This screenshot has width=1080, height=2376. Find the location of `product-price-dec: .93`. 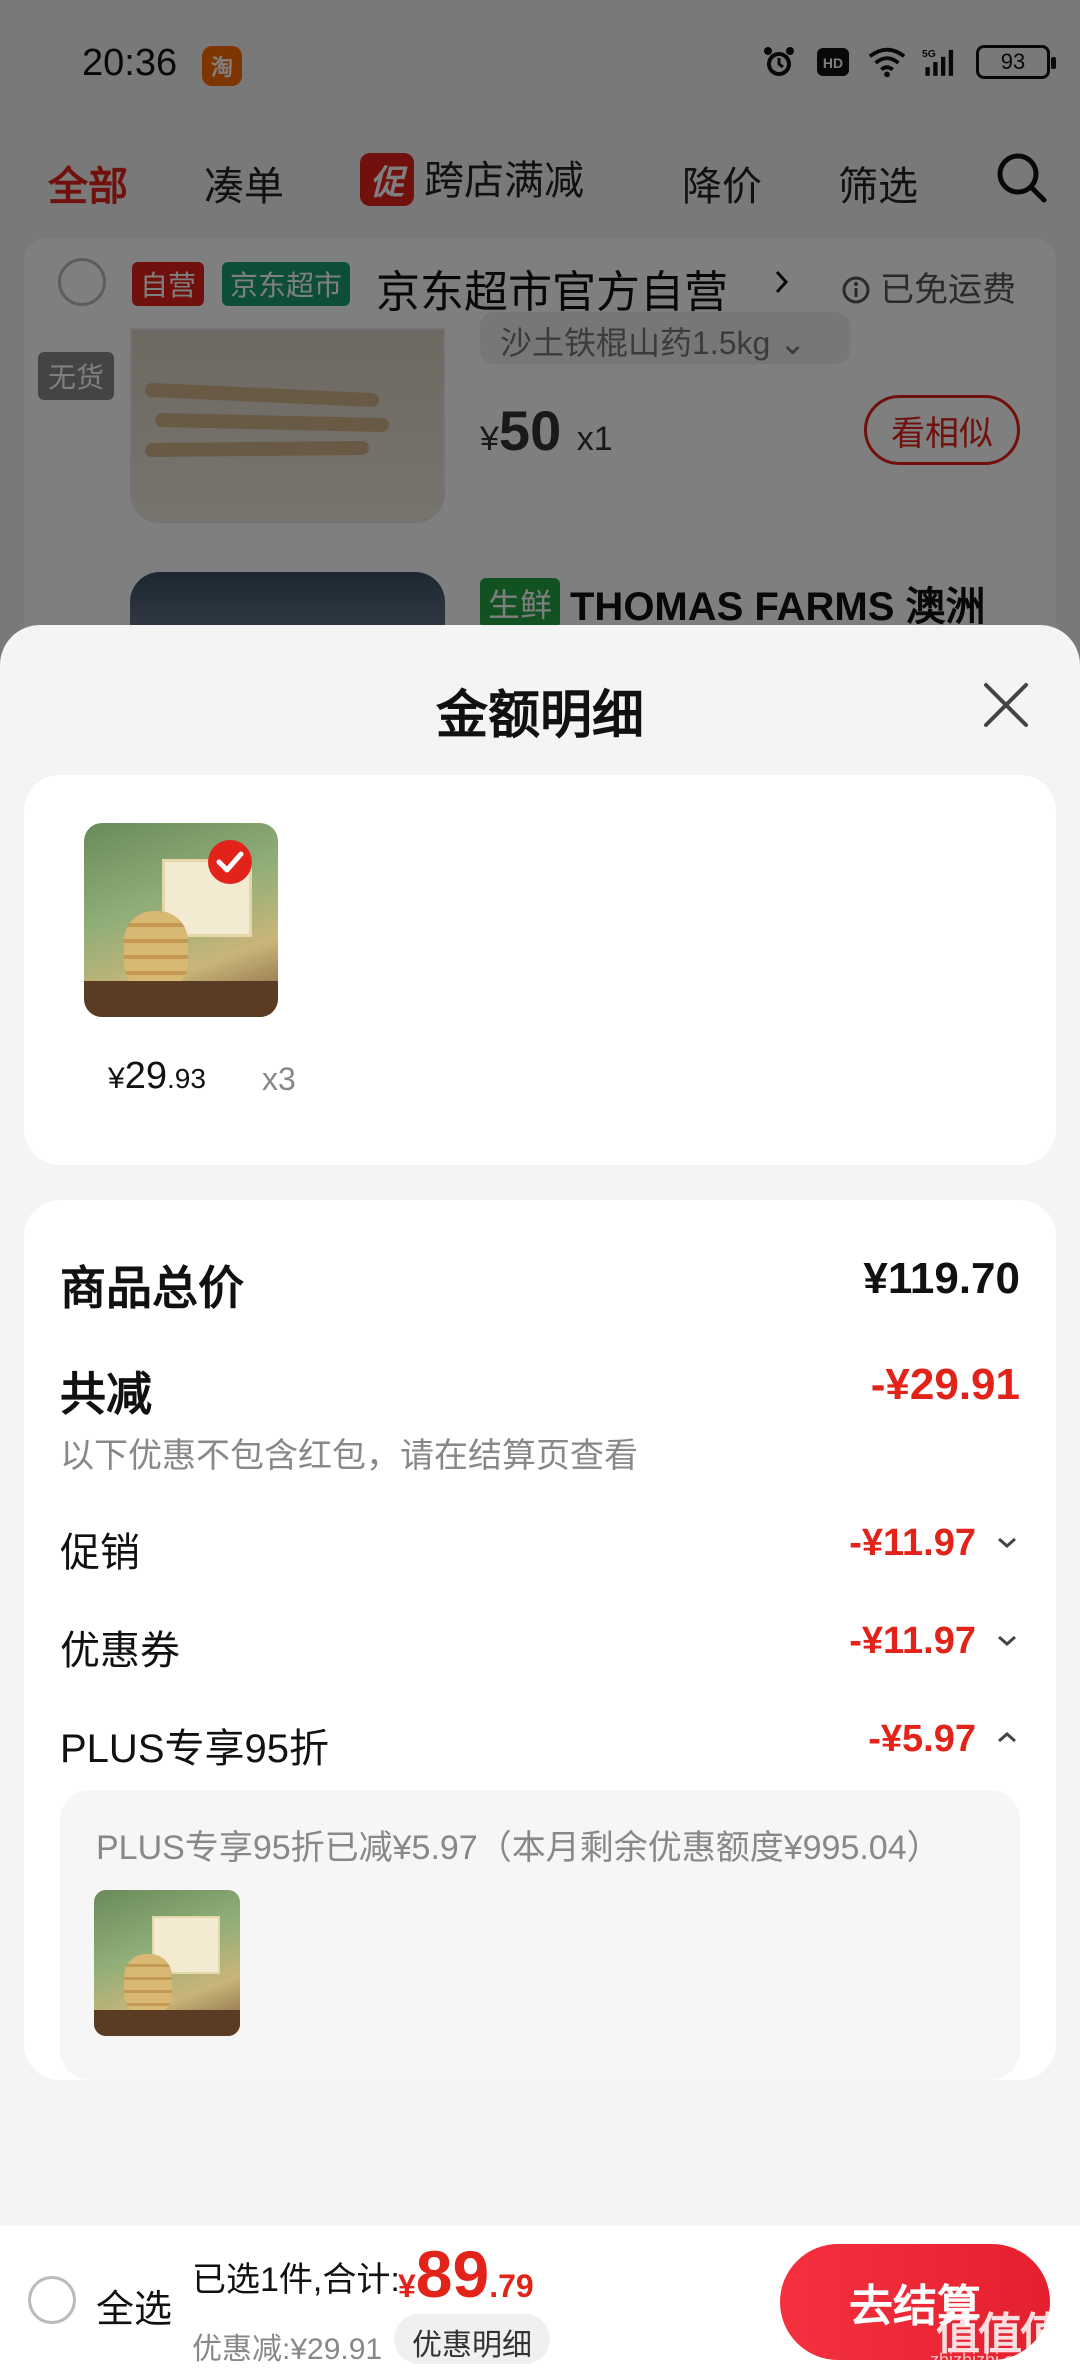

product-price-dec: .93 is located at coordinates (186, 1078).